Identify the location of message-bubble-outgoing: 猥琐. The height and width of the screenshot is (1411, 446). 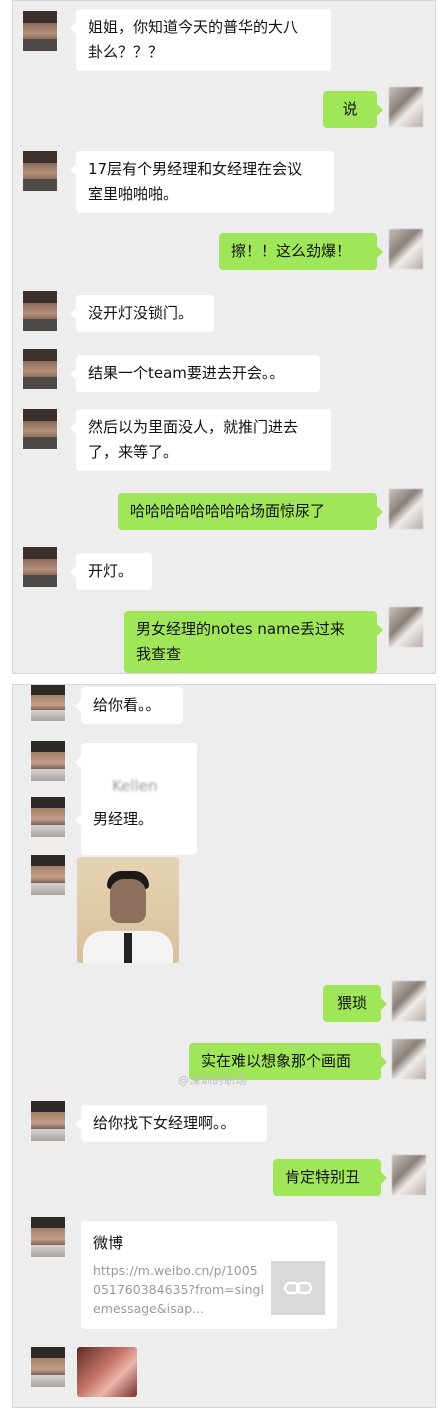
(355, 1003).